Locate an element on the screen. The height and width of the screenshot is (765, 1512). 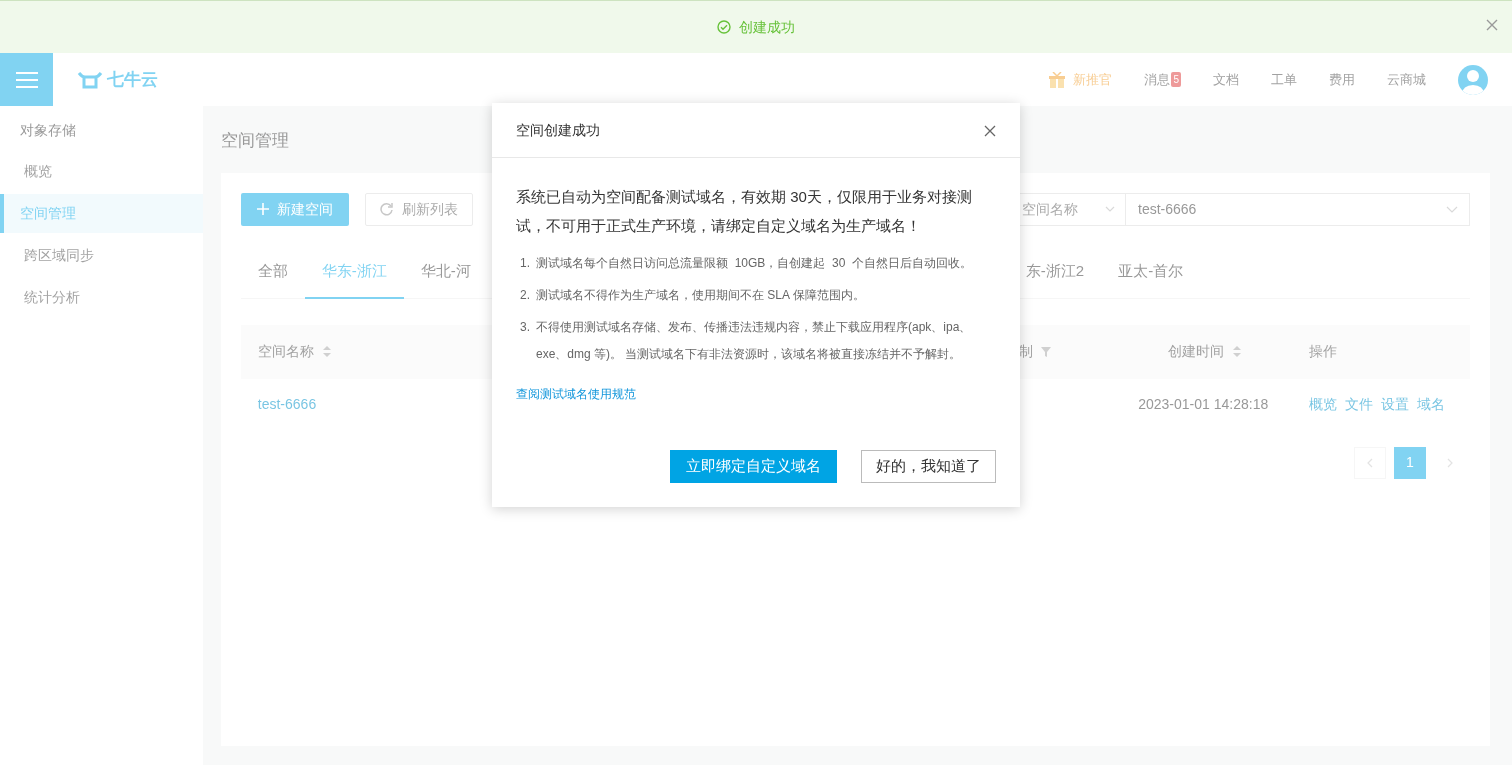
note-text: 测试域名每个自然日访问总流量限额 10GB，自创建起 30 个自然日后自动回收。 is located at coordinates (754, 263).